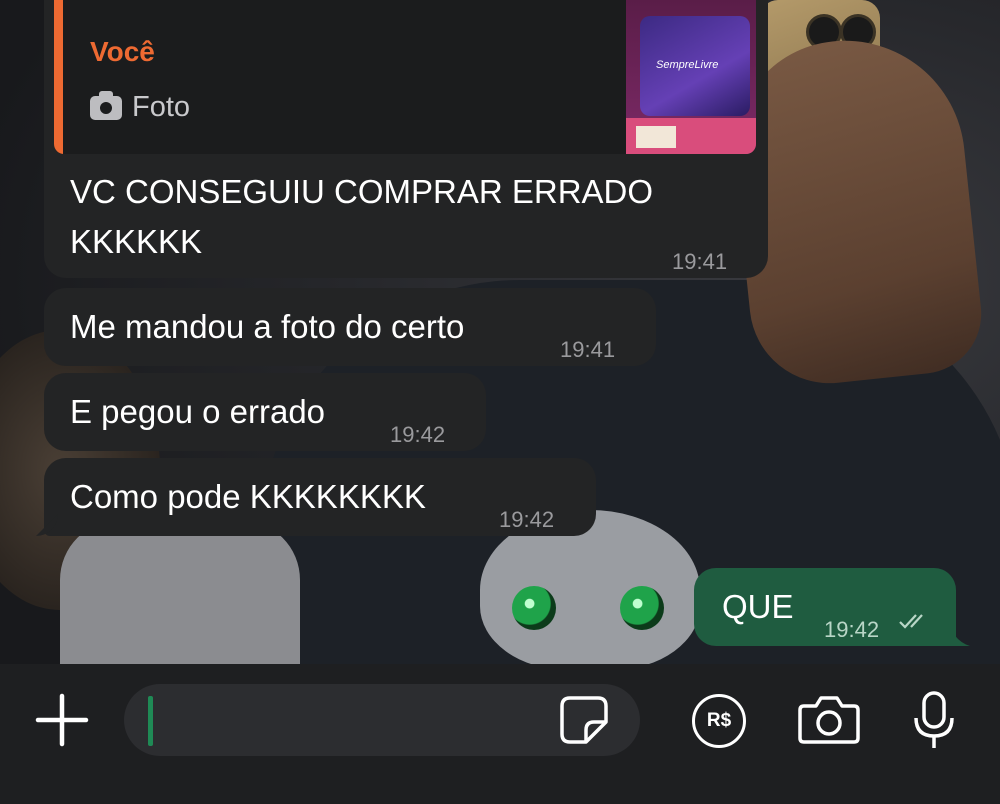 This screenshot has width=1000, height=804. I want to click on quoted-photo-thumbnail: SempreLivre, so click(691, 77).